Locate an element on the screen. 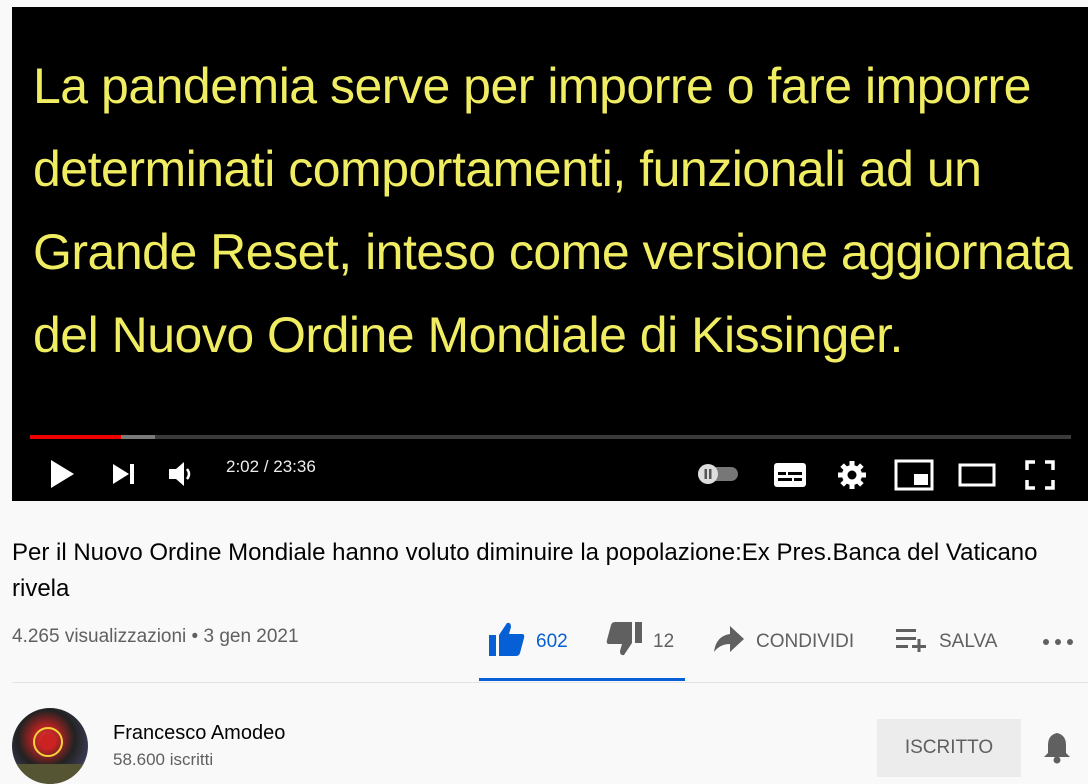 This screenshot has height=784, width=1088. more-dots-icon is located at coordinates (1058, 642).